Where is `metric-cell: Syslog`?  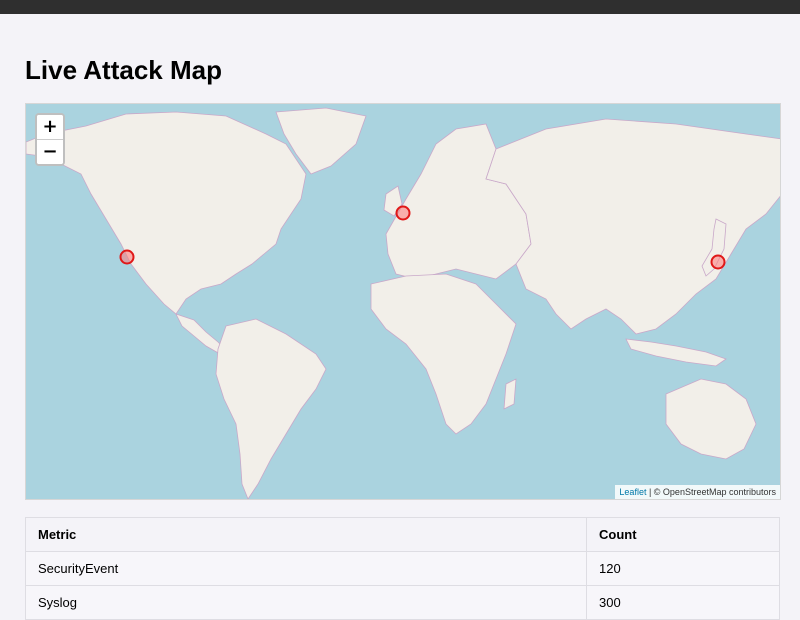
metric-cell: Syslog is located at coordinates (306, 602).